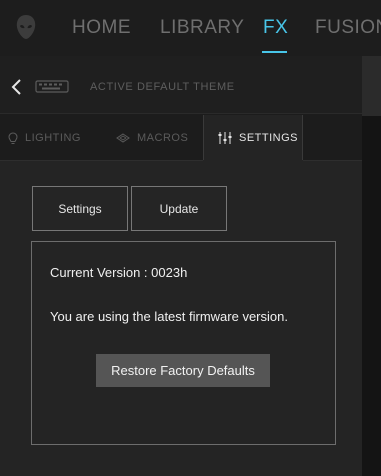 The height and width of the screenshot is (476, 381). What do you see at coordinates (253, 160) in the screenshot?
I see `active-tab-join` at bounding box center [253, 160].